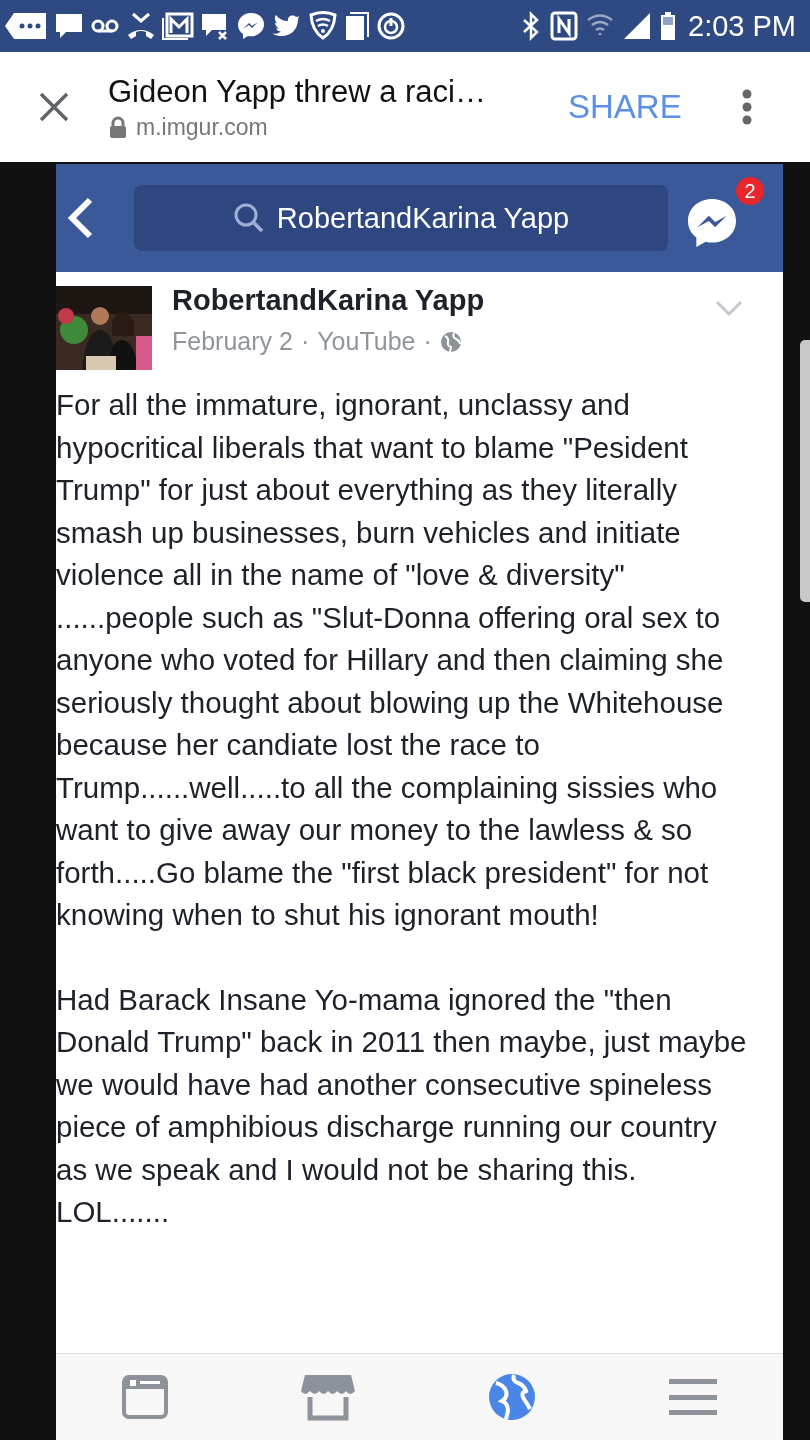  I want to click on signal-icon, so click(637, 26).